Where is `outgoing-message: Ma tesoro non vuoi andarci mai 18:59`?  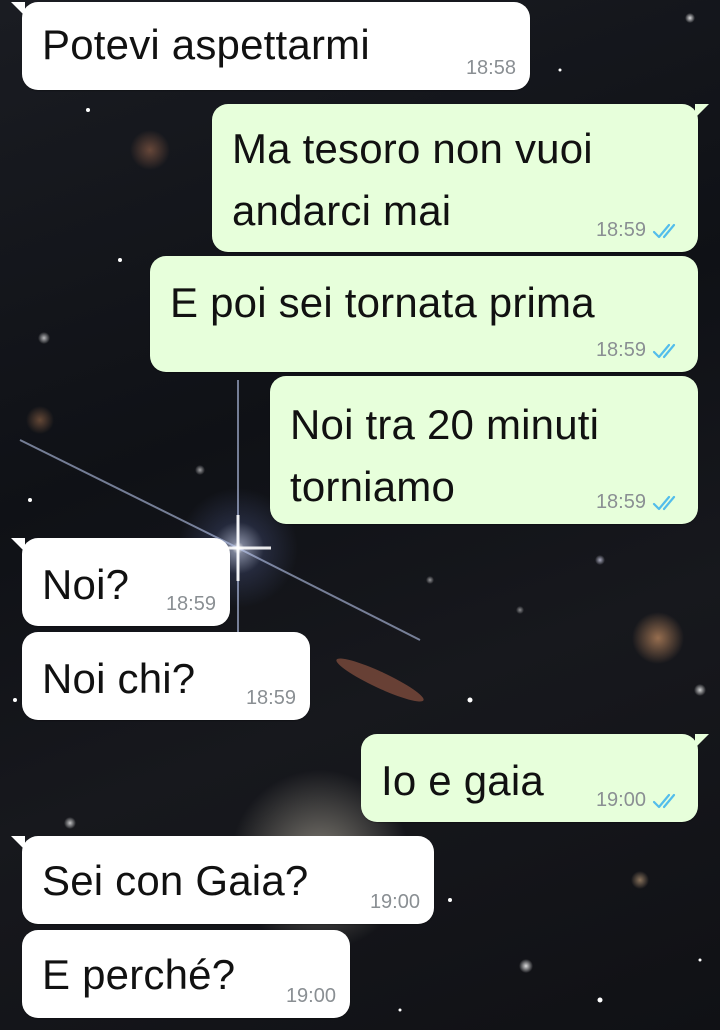 outgoing-message: Ma tesoro non vuoi andarci mai 18:59 is located at coordinates (460, 178).